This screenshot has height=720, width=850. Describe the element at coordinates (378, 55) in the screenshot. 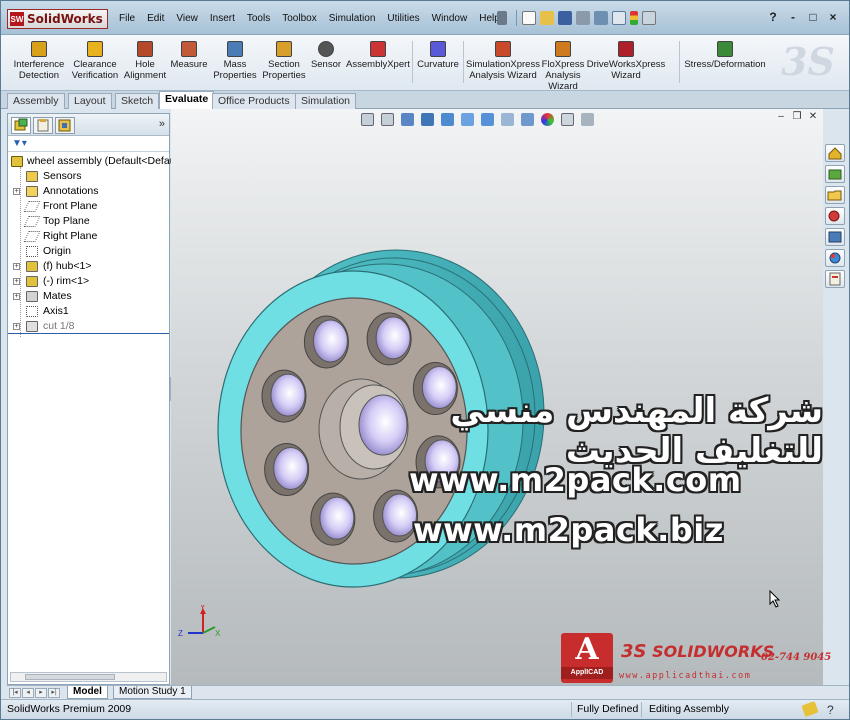

I see `assemblyxpert-button: AssemblyXpert` at that location.